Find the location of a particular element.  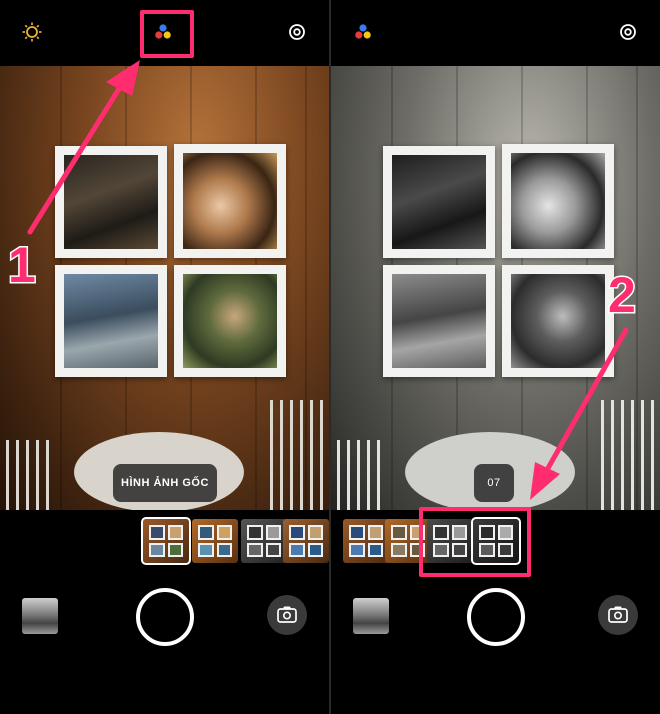

filter-thumb-07-selected is located at coordinates (496, 541).